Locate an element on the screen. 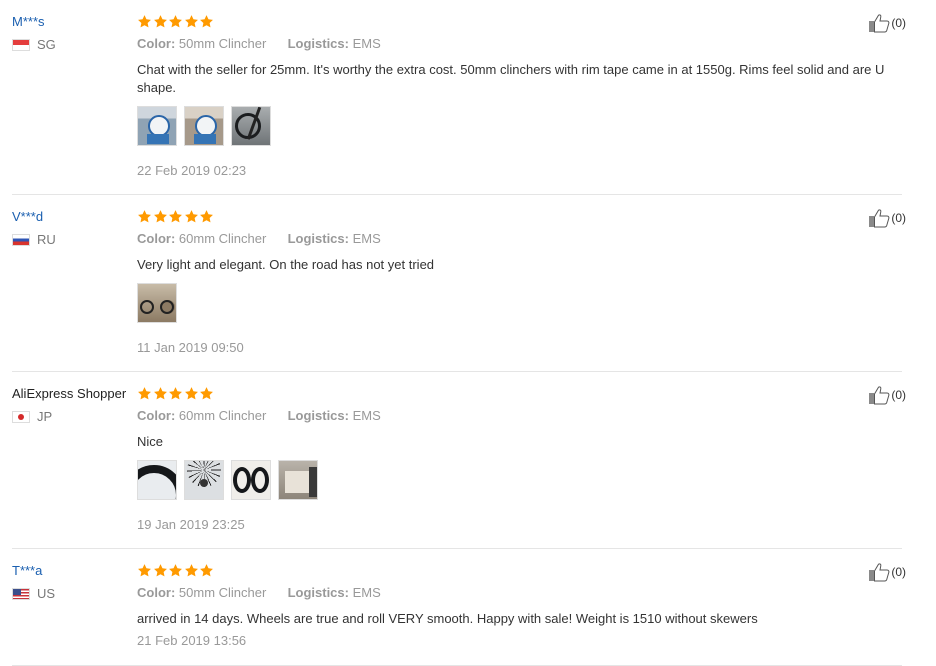 Image resolution: width=936 pixels, height=666 pixels. review-date: 11 Jan 2019 09:50 is located at coordinates (190, 347).